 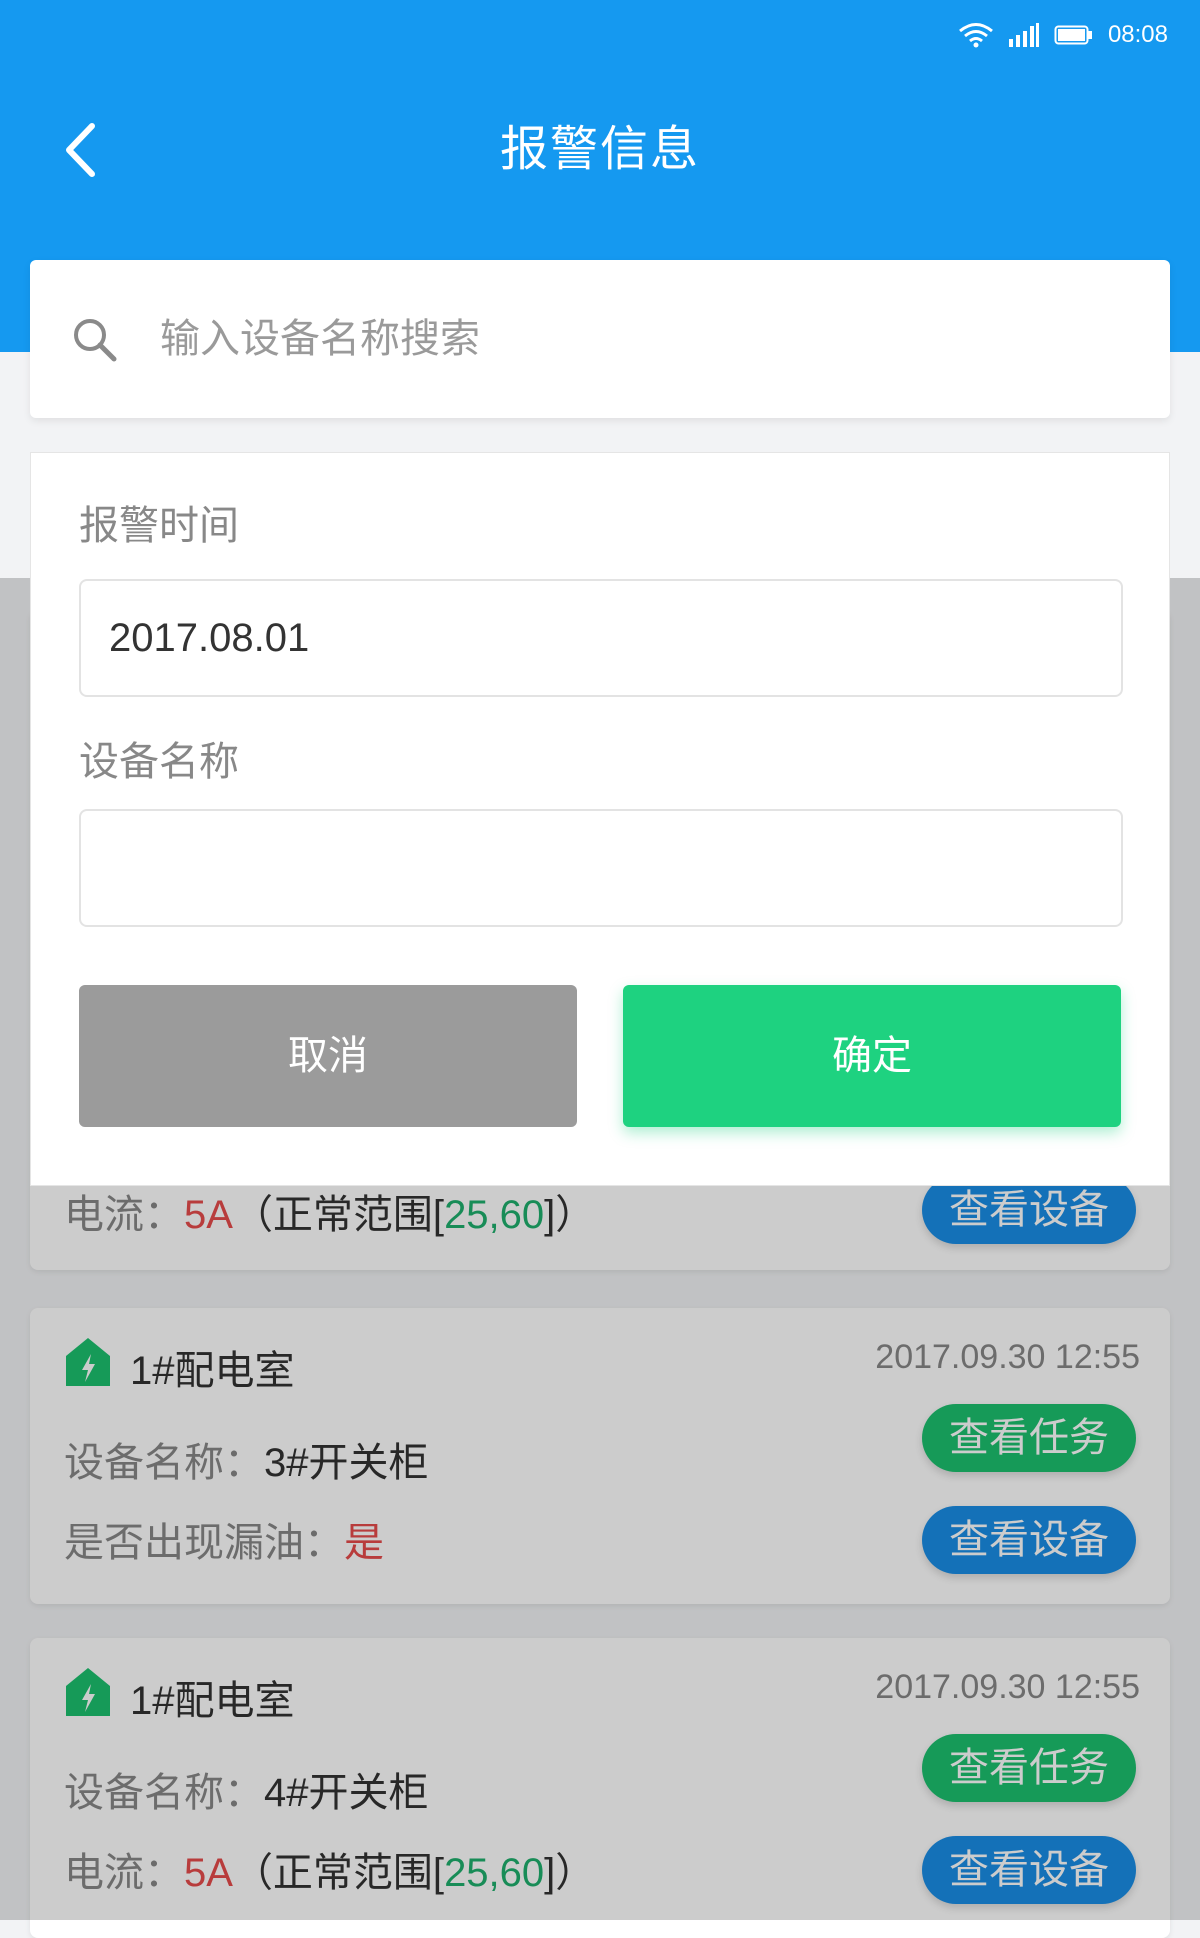 I want to click on status-bar: 08:08, so click(x=1063, y=35).